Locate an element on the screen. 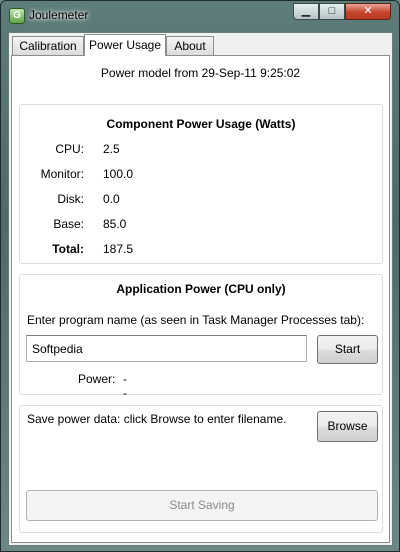 This screenshot has width=400, height=552. total-label: Total: is located at coordinates (68, 249).